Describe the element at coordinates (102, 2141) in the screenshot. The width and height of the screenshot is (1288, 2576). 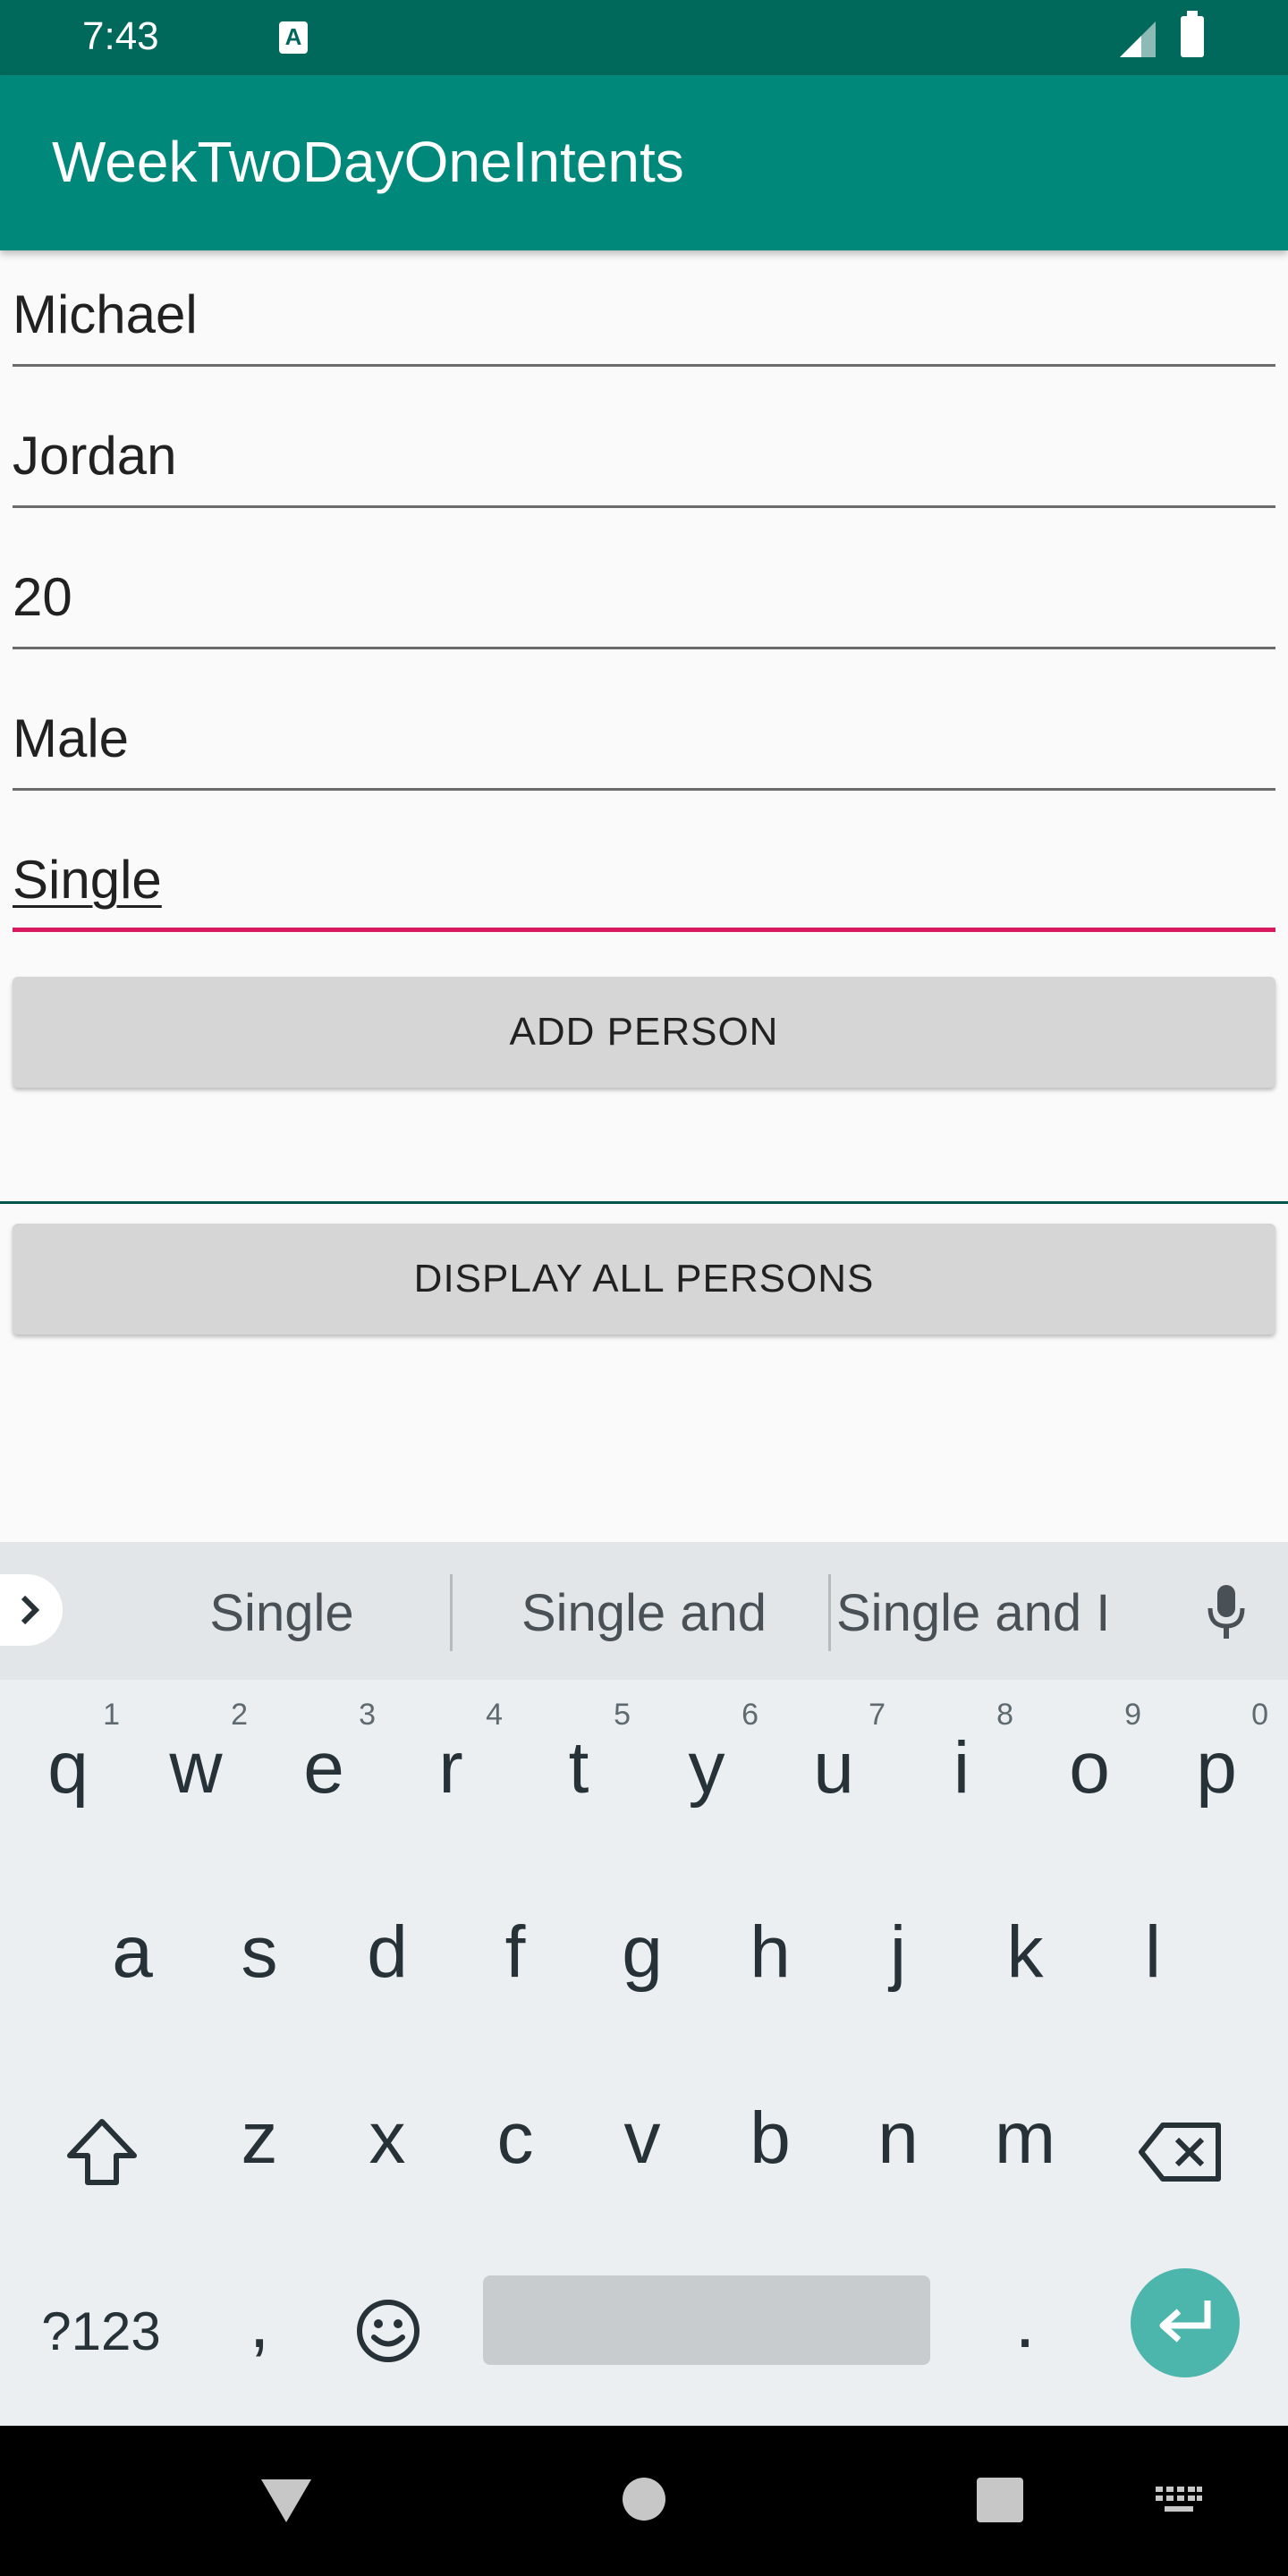
I see `shift-key` at that location.